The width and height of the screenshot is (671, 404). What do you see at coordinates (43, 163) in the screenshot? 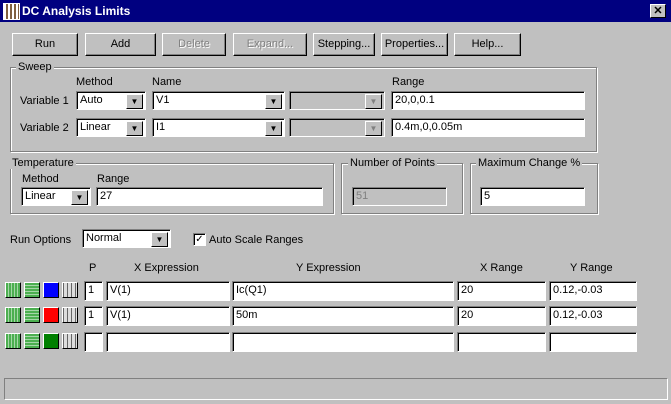
I see `temperature-label: Temperature` at bounding box center [43, 163].